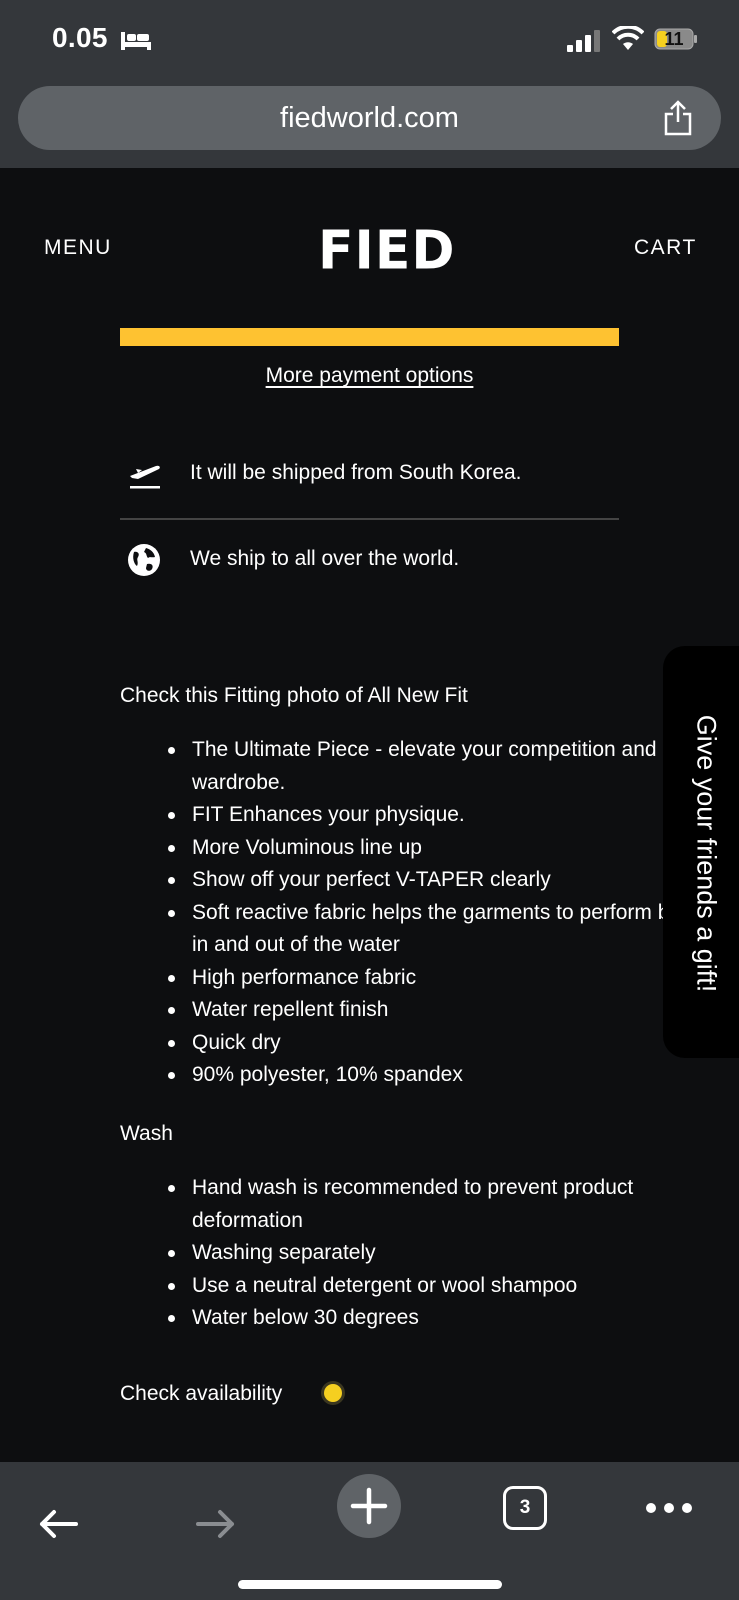 This screenshot has height=1600, width=739. I want to click on signal-icon, so click(583, 41).